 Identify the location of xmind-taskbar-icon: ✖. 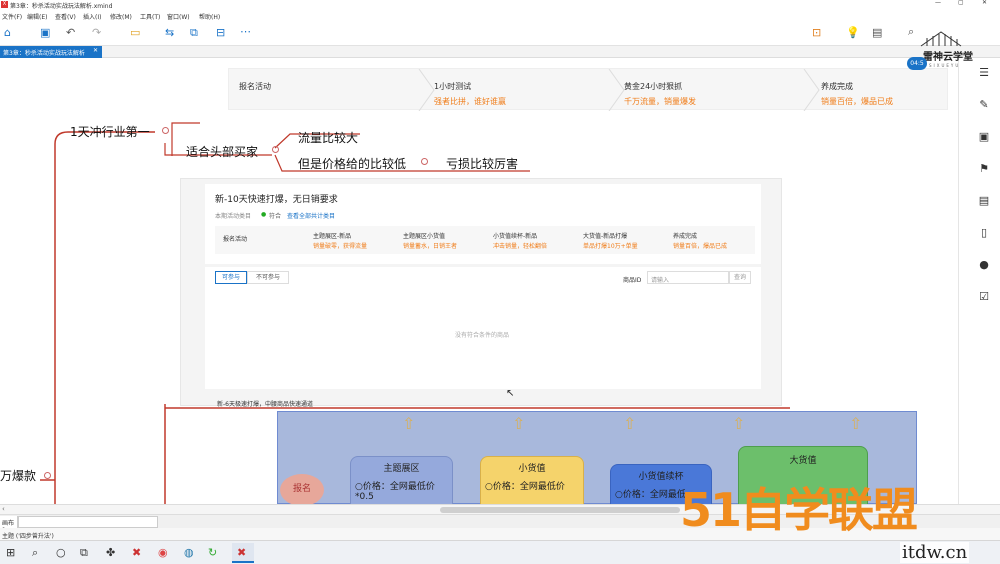
(136, 552).